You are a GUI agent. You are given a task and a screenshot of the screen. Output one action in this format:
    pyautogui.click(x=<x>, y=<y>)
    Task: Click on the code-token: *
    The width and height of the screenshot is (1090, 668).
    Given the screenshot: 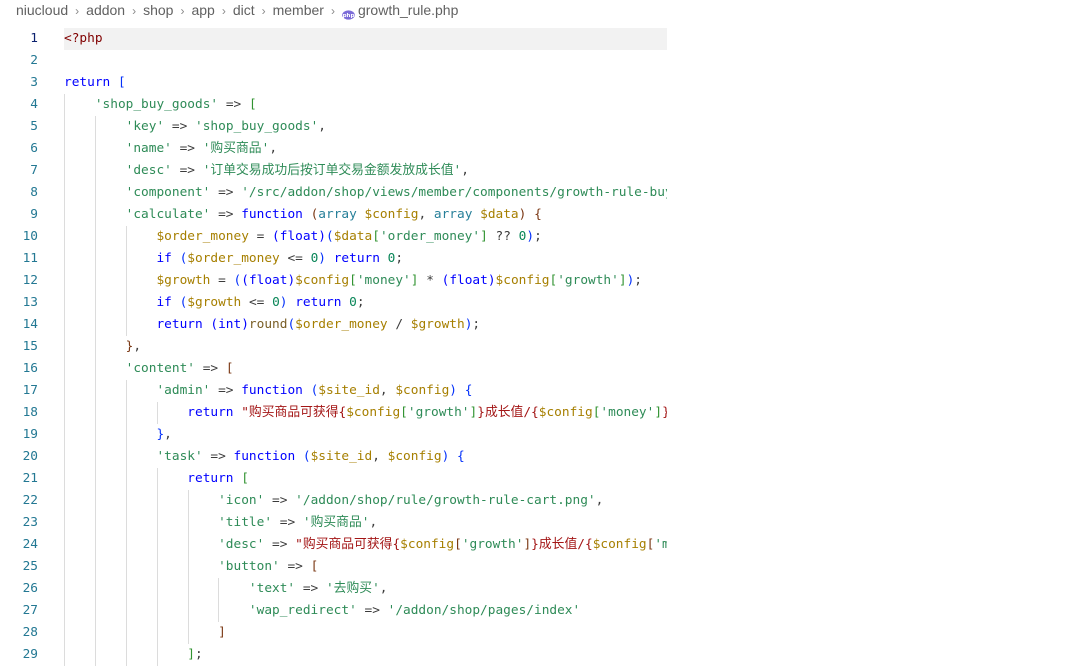 What is the action you would take?
    pyautogui.click(x=430, y=280)
    